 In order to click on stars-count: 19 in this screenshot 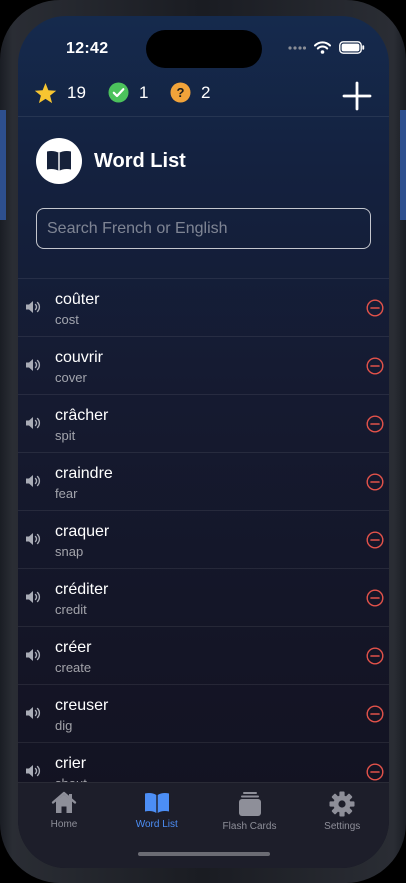, I will do `click(76, 92)`.